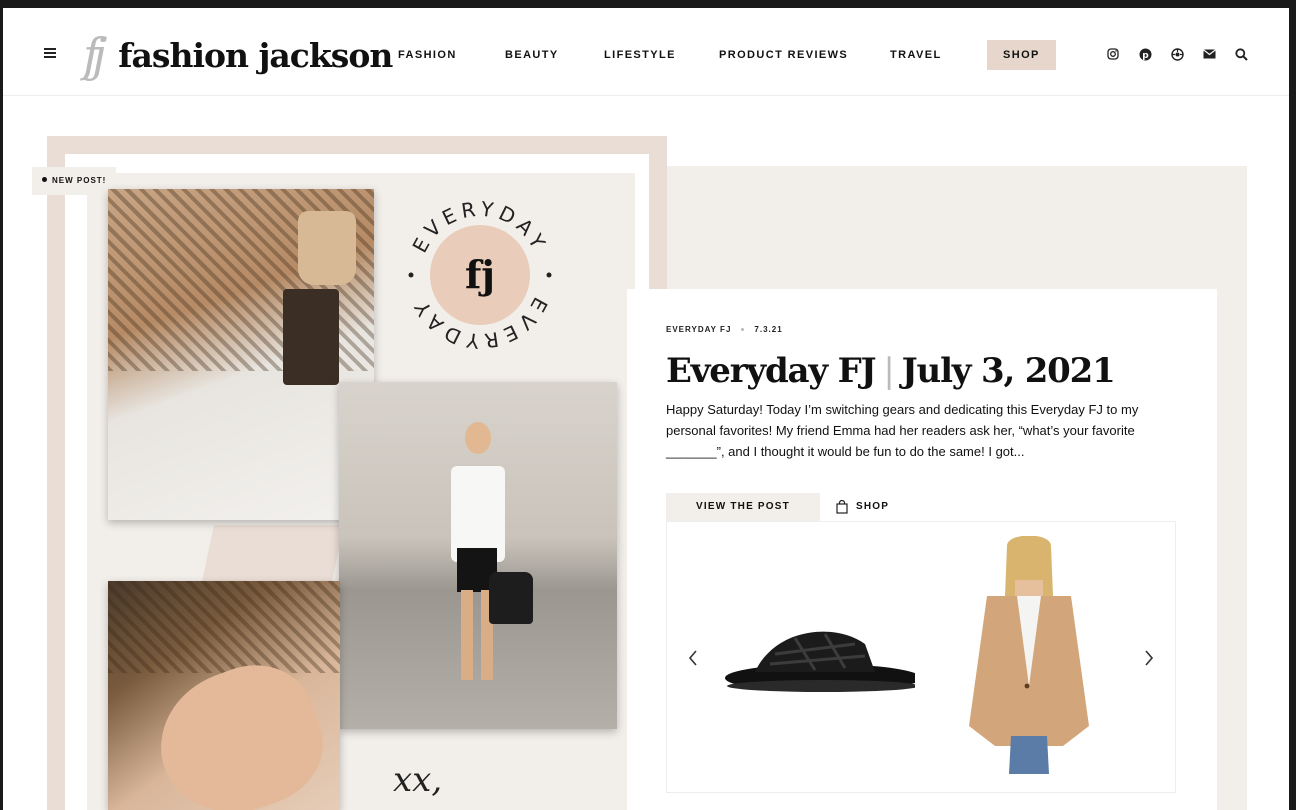 Image resolution: width=1296 pixels, height=810 pixels. I want to click on post-title-part2: July 3, 2021, so click(1008, 371).